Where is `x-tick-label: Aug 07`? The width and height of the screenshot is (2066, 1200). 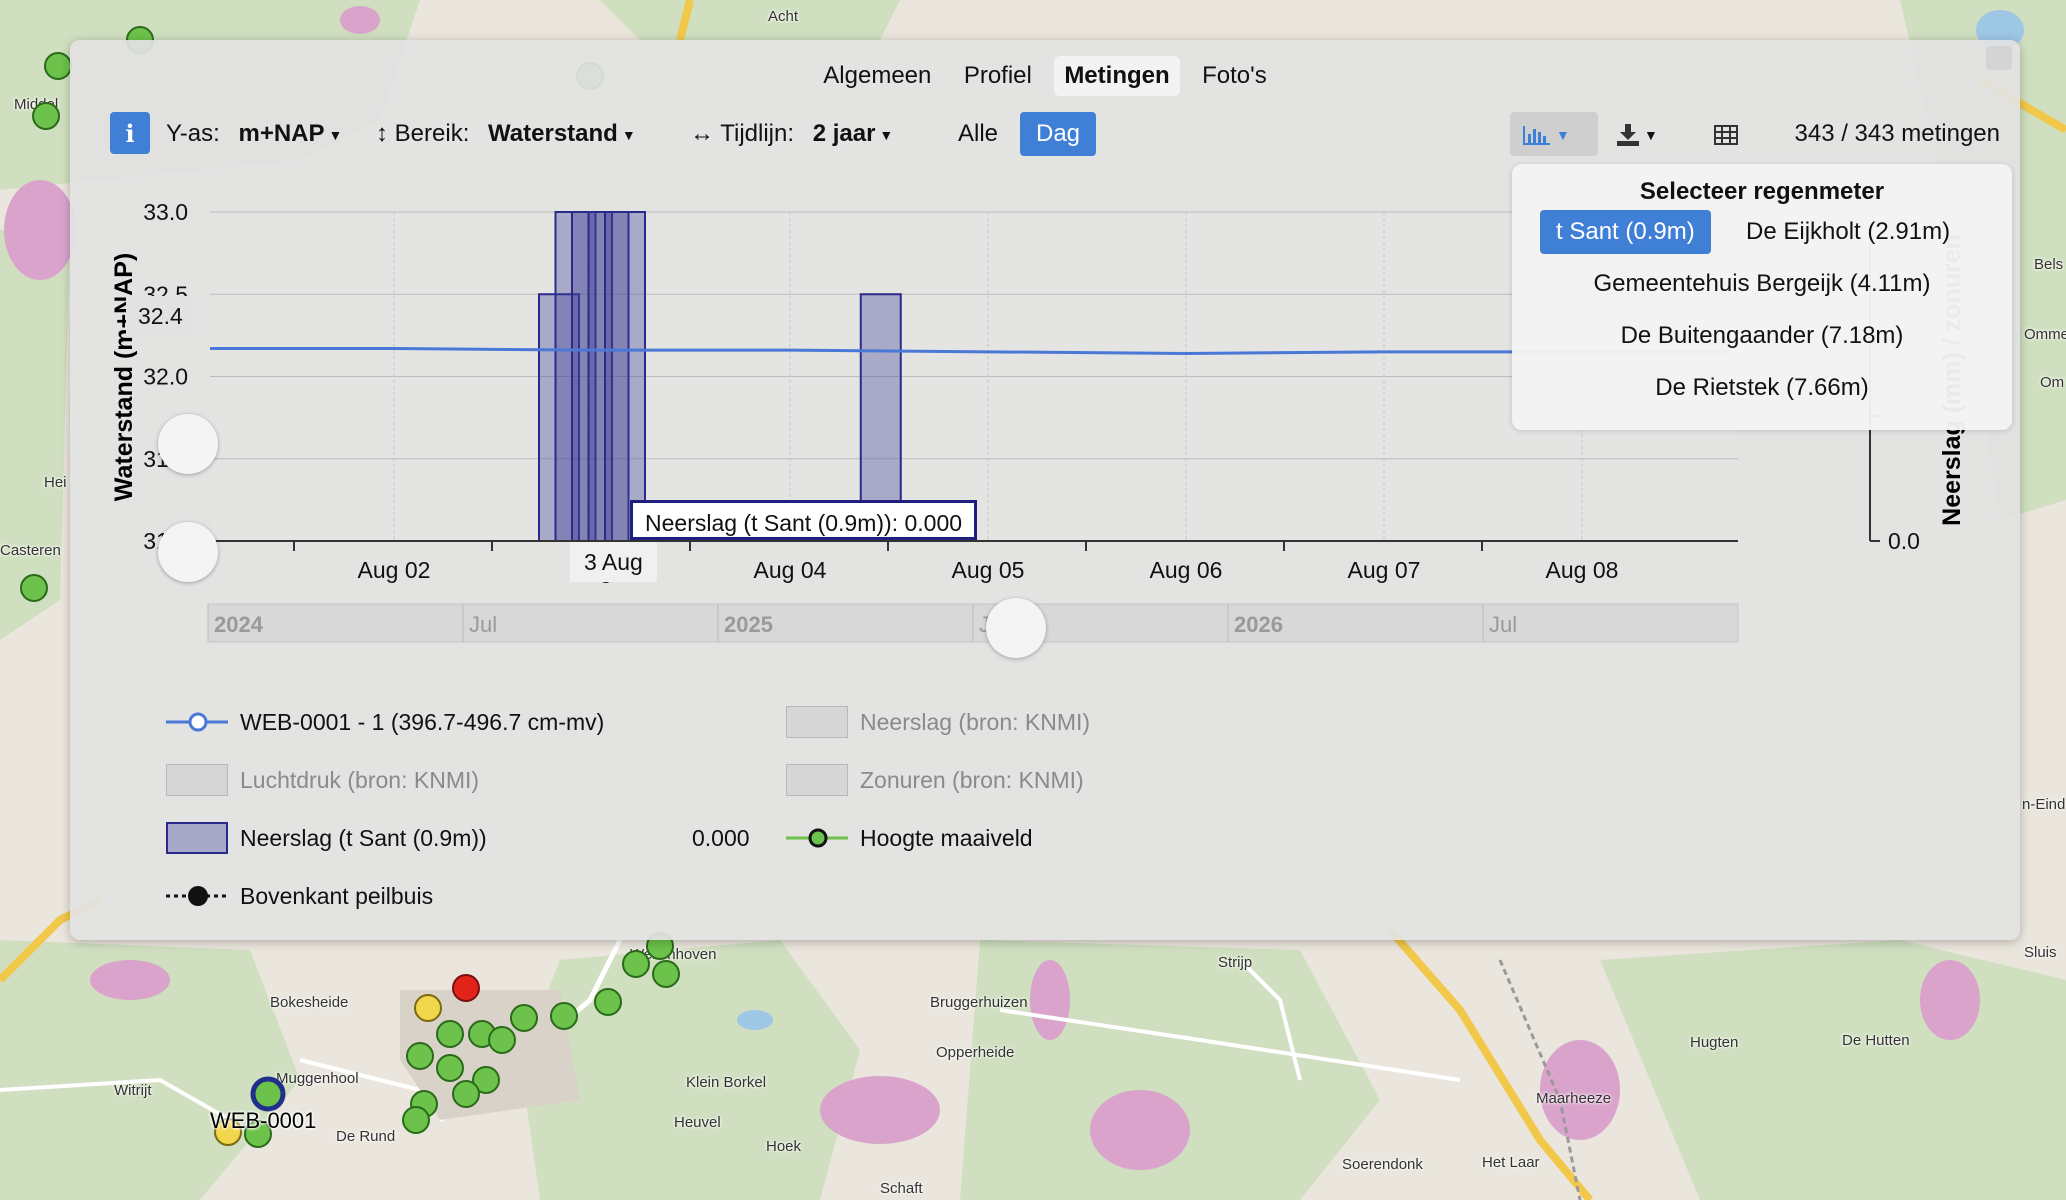
x-tick-label: Aug 07 is located at coordinates (1384, 570).